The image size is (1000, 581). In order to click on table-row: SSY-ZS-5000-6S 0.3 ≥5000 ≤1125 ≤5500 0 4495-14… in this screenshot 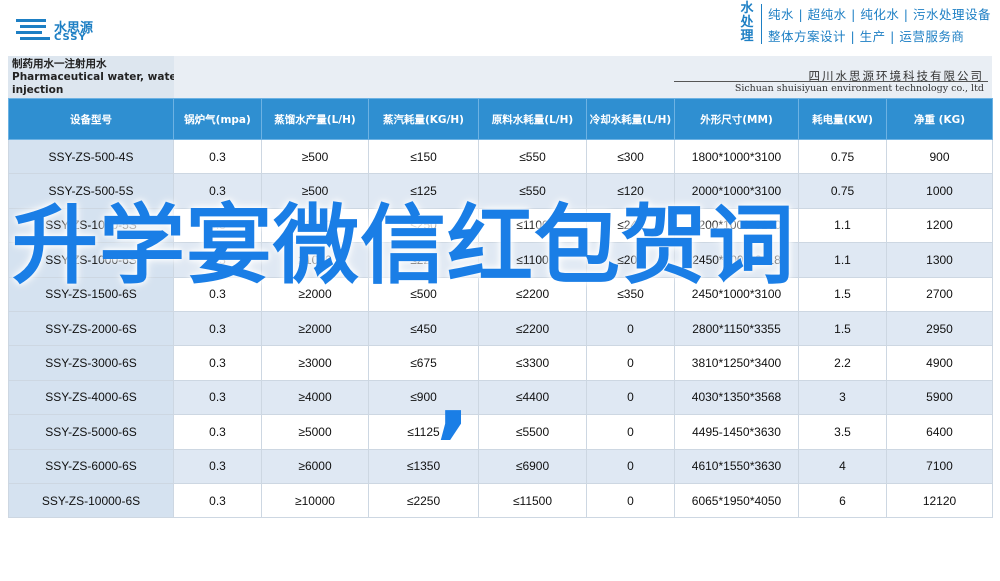, I will do `click(500, 432)`.